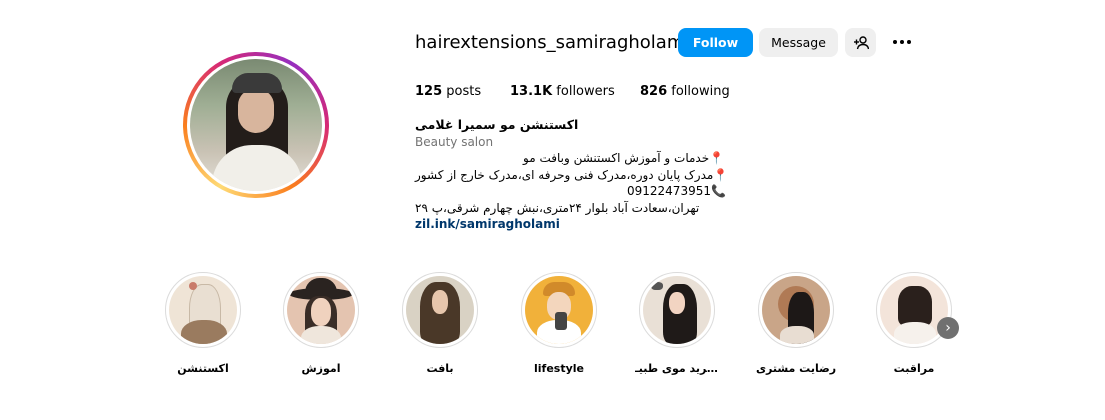 This screenshot has width=1105, height=420. I want to click on followers-stat: 13.1K followers, so click(562, 92).